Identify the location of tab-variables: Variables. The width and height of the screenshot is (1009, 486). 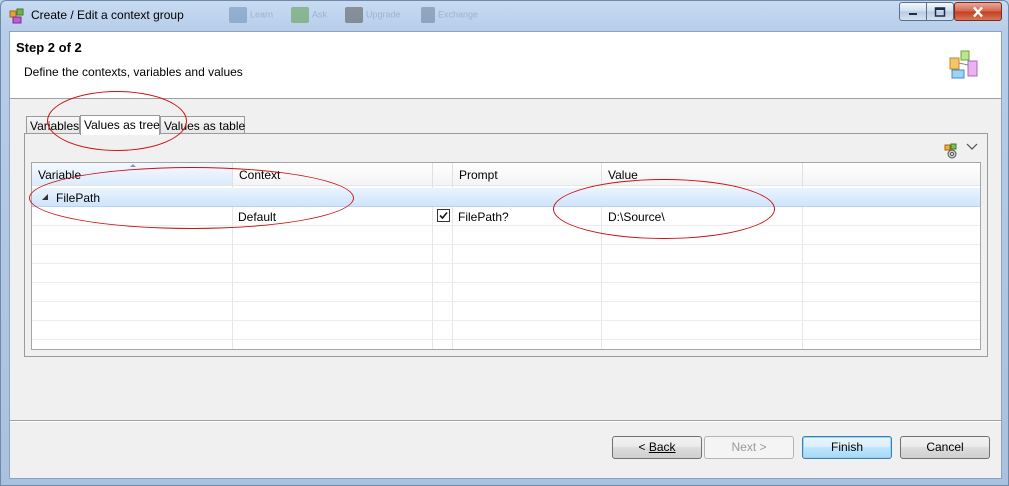
(53, 125).